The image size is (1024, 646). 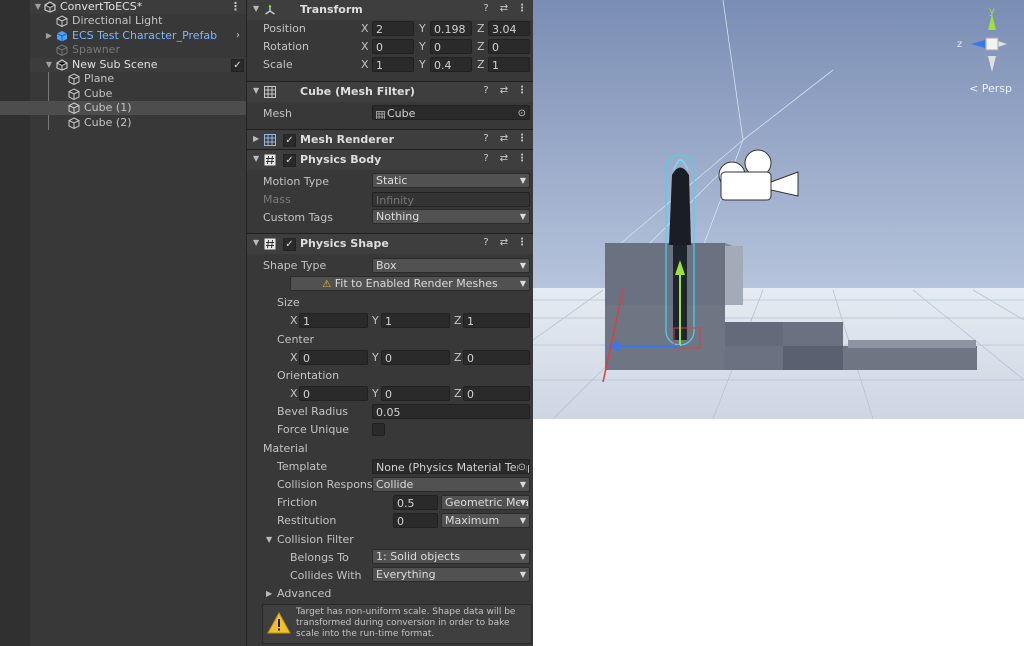 I want to click on motion-type-dropdown: Static ▼, so click(x=451, y=180).